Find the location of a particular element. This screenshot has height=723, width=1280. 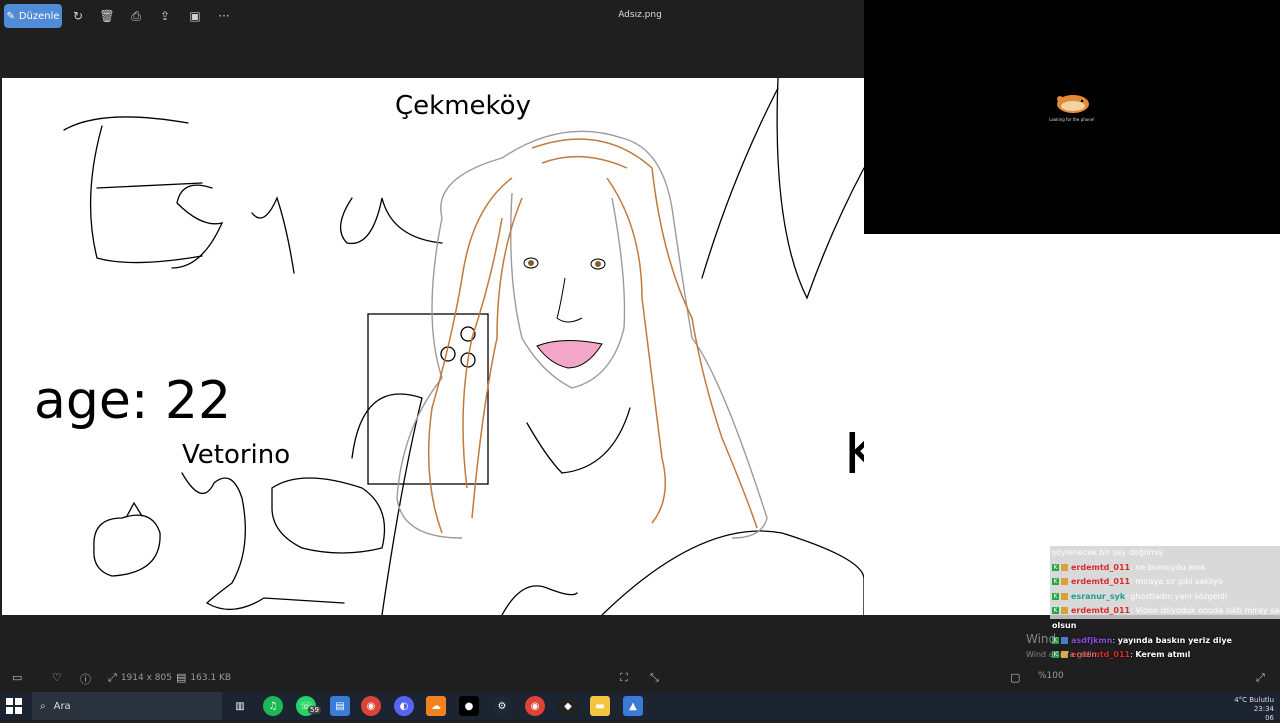

search-icon: ⌕ is located at coordinates (43, 706).